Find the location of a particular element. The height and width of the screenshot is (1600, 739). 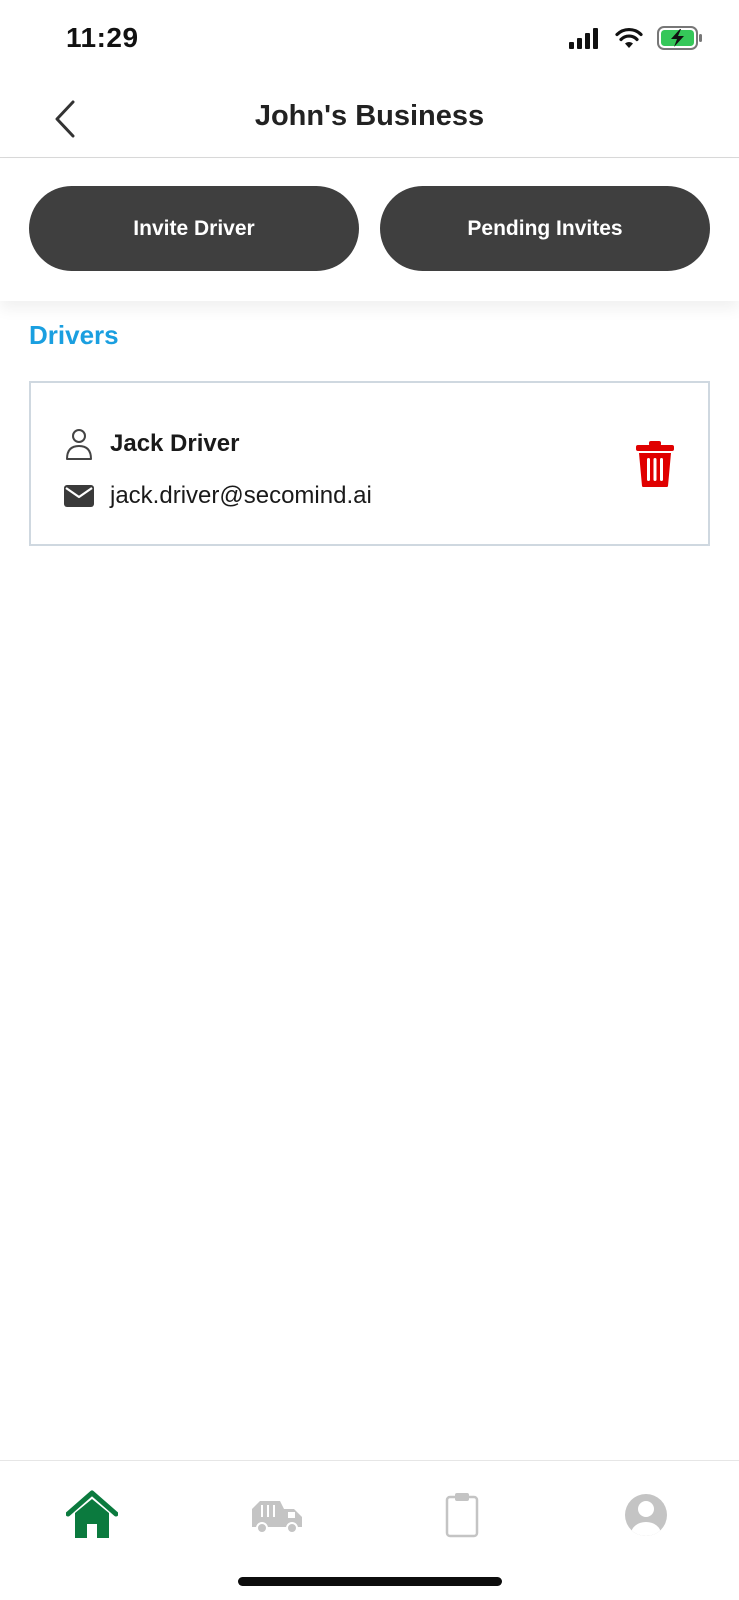

home-indicator is located at coordinates (370, 1581).